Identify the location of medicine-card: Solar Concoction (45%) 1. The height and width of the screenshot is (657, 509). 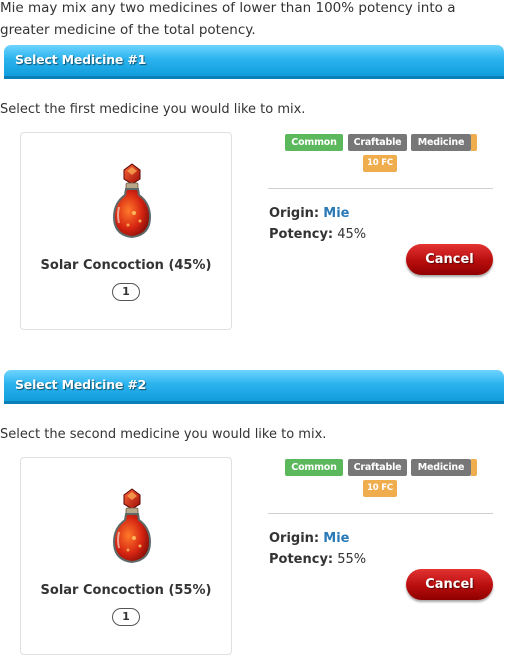
(126, 231).